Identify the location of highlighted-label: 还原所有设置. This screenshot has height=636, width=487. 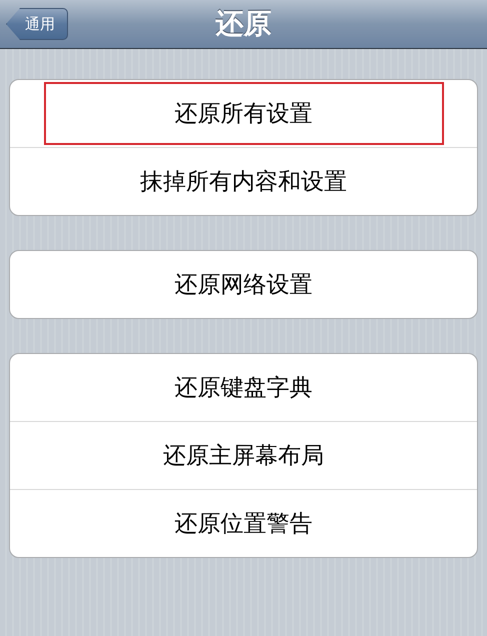
(244, 113).